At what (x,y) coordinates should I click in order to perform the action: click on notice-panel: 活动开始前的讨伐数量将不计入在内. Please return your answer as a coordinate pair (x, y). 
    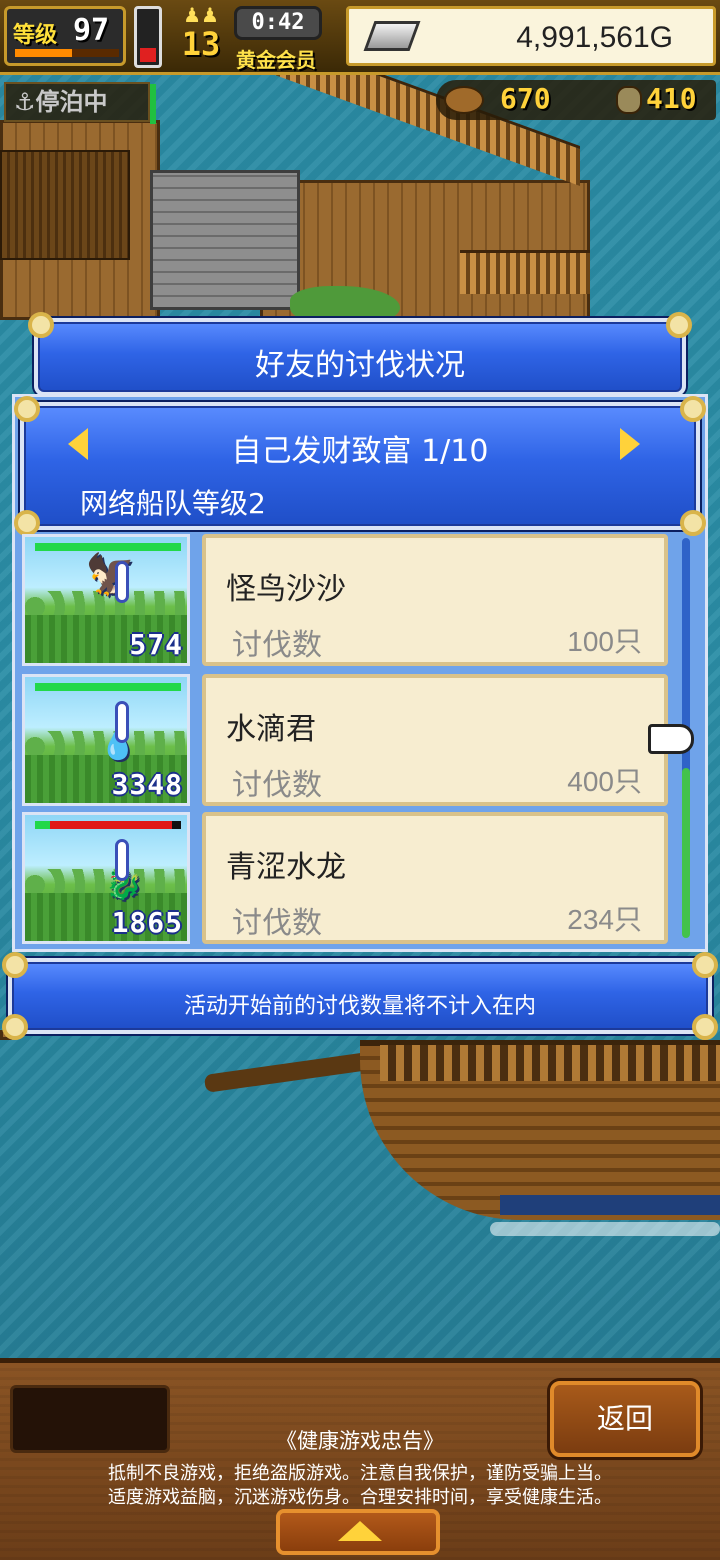
    Looking at the image, I should click on (360, 996).